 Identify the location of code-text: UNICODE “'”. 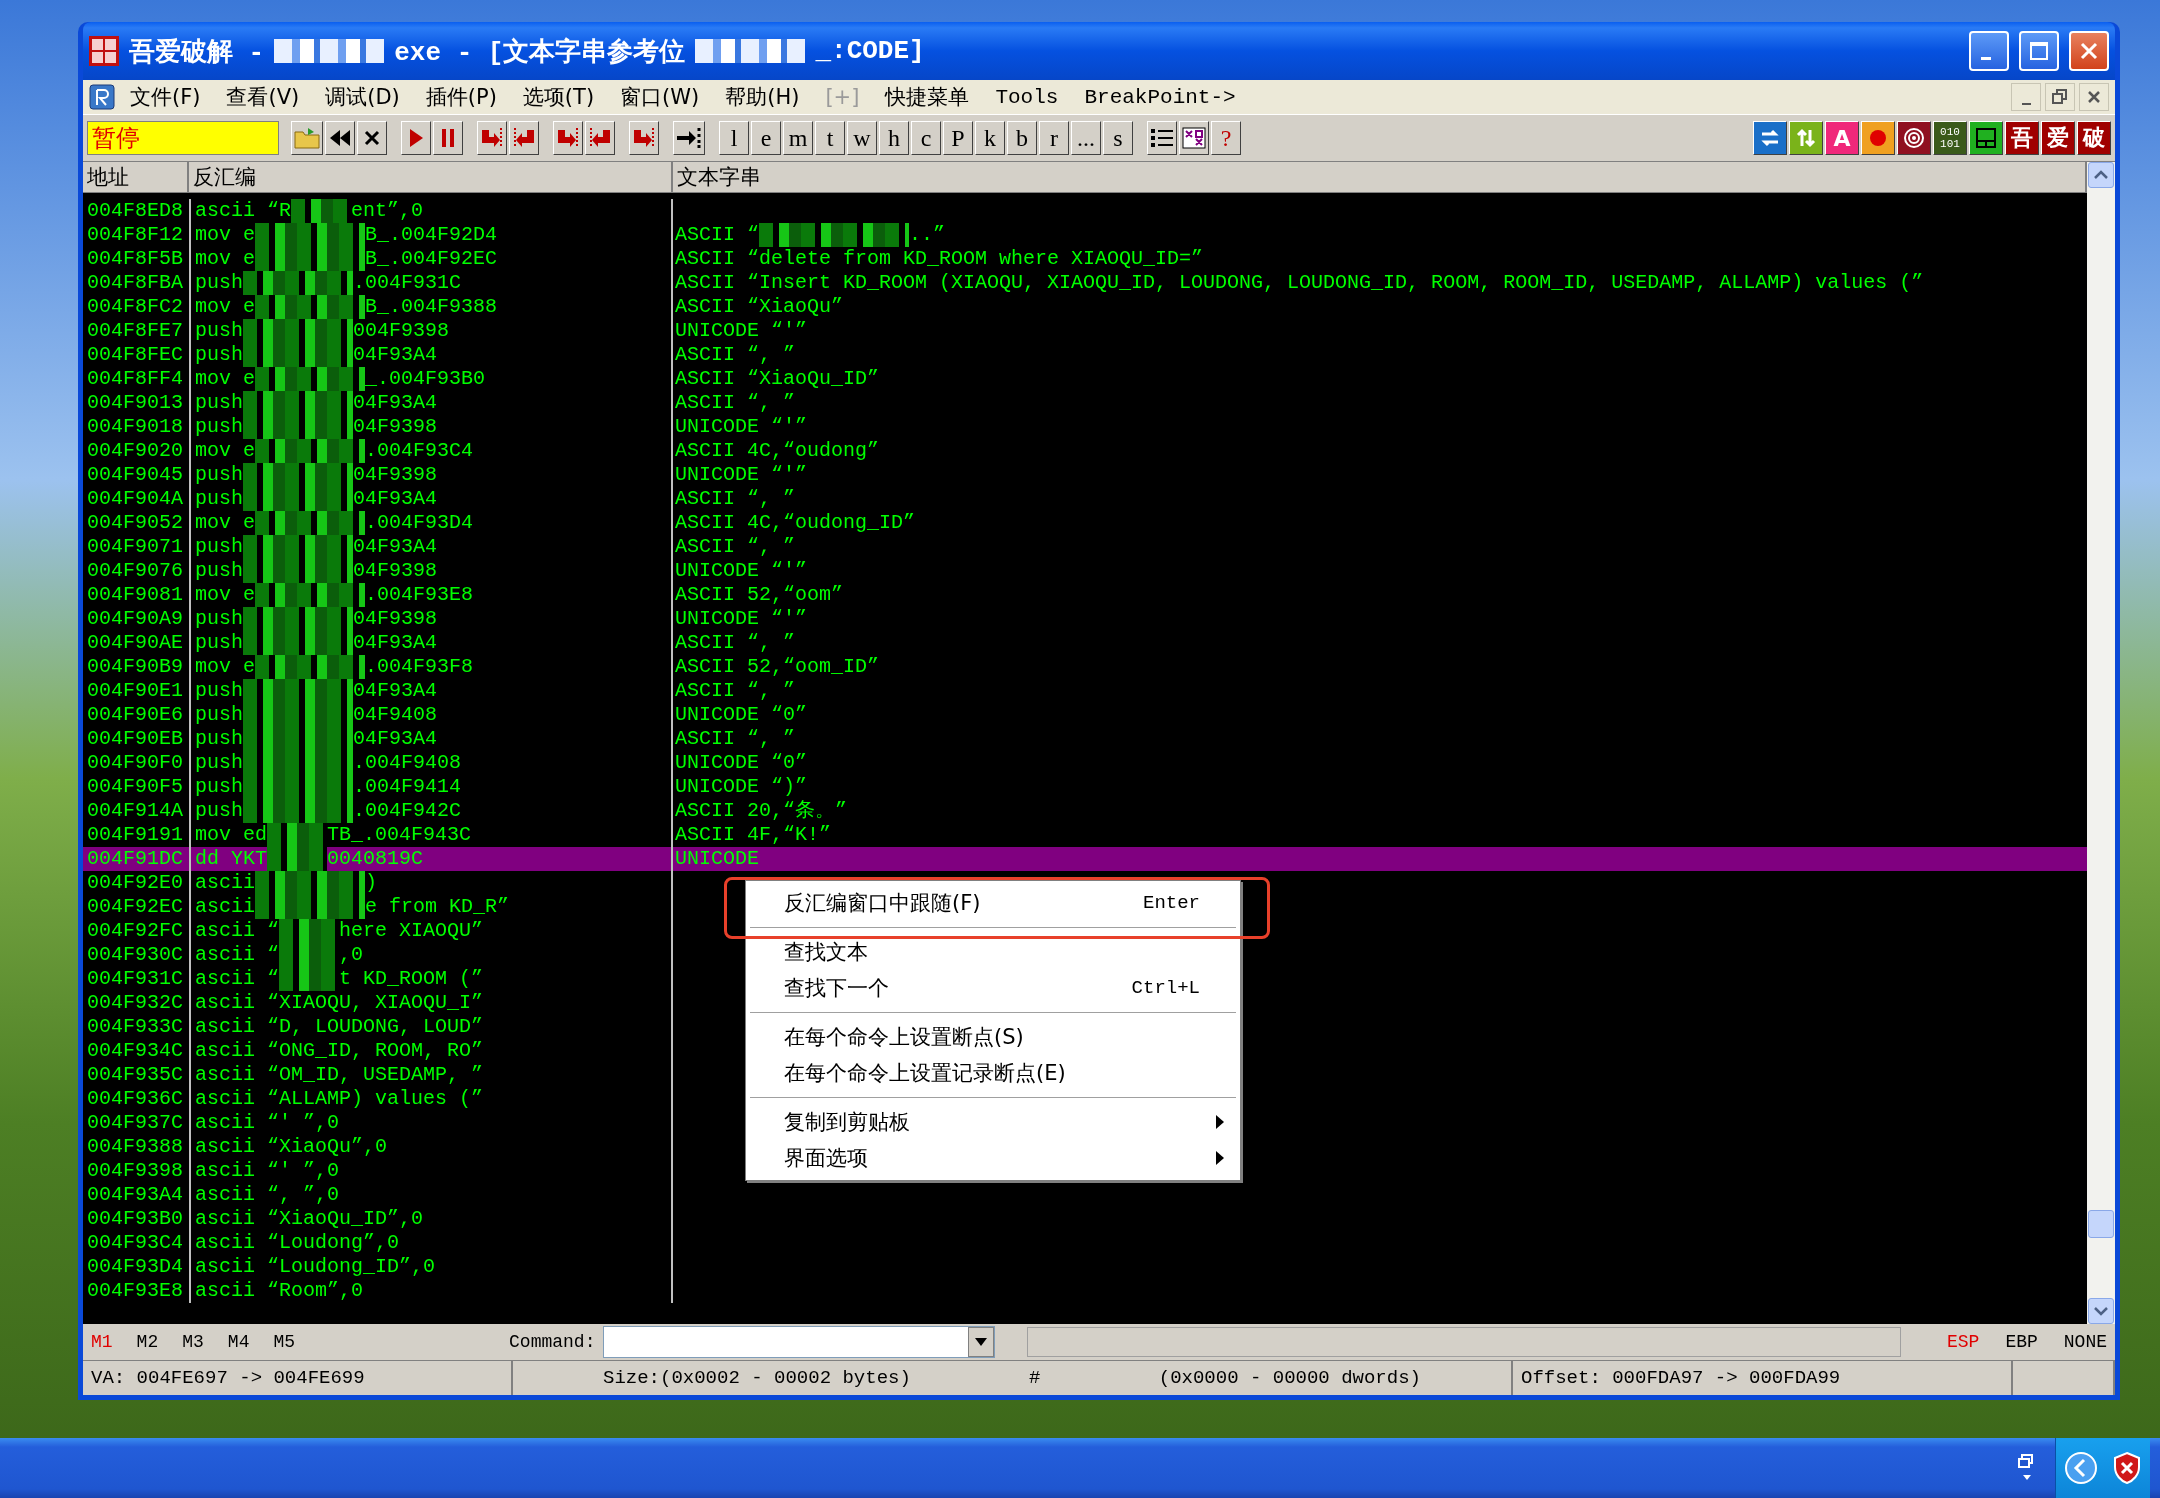
(741, 571).